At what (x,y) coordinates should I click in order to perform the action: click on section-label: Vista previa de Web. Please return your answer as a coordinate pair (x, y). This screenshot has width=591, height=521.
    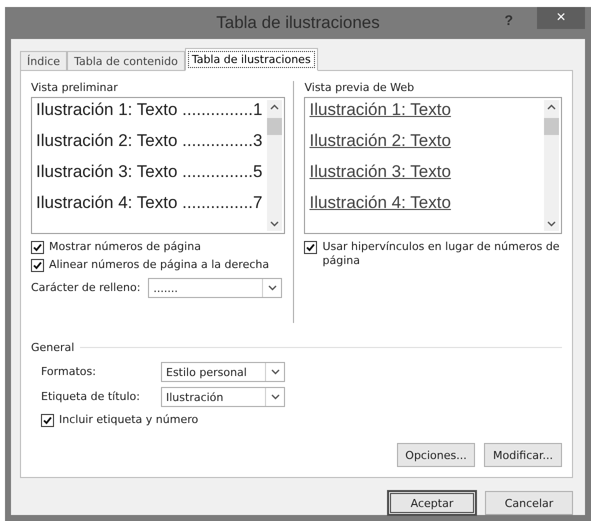
    Looking at the image, I should click on (360, 87).